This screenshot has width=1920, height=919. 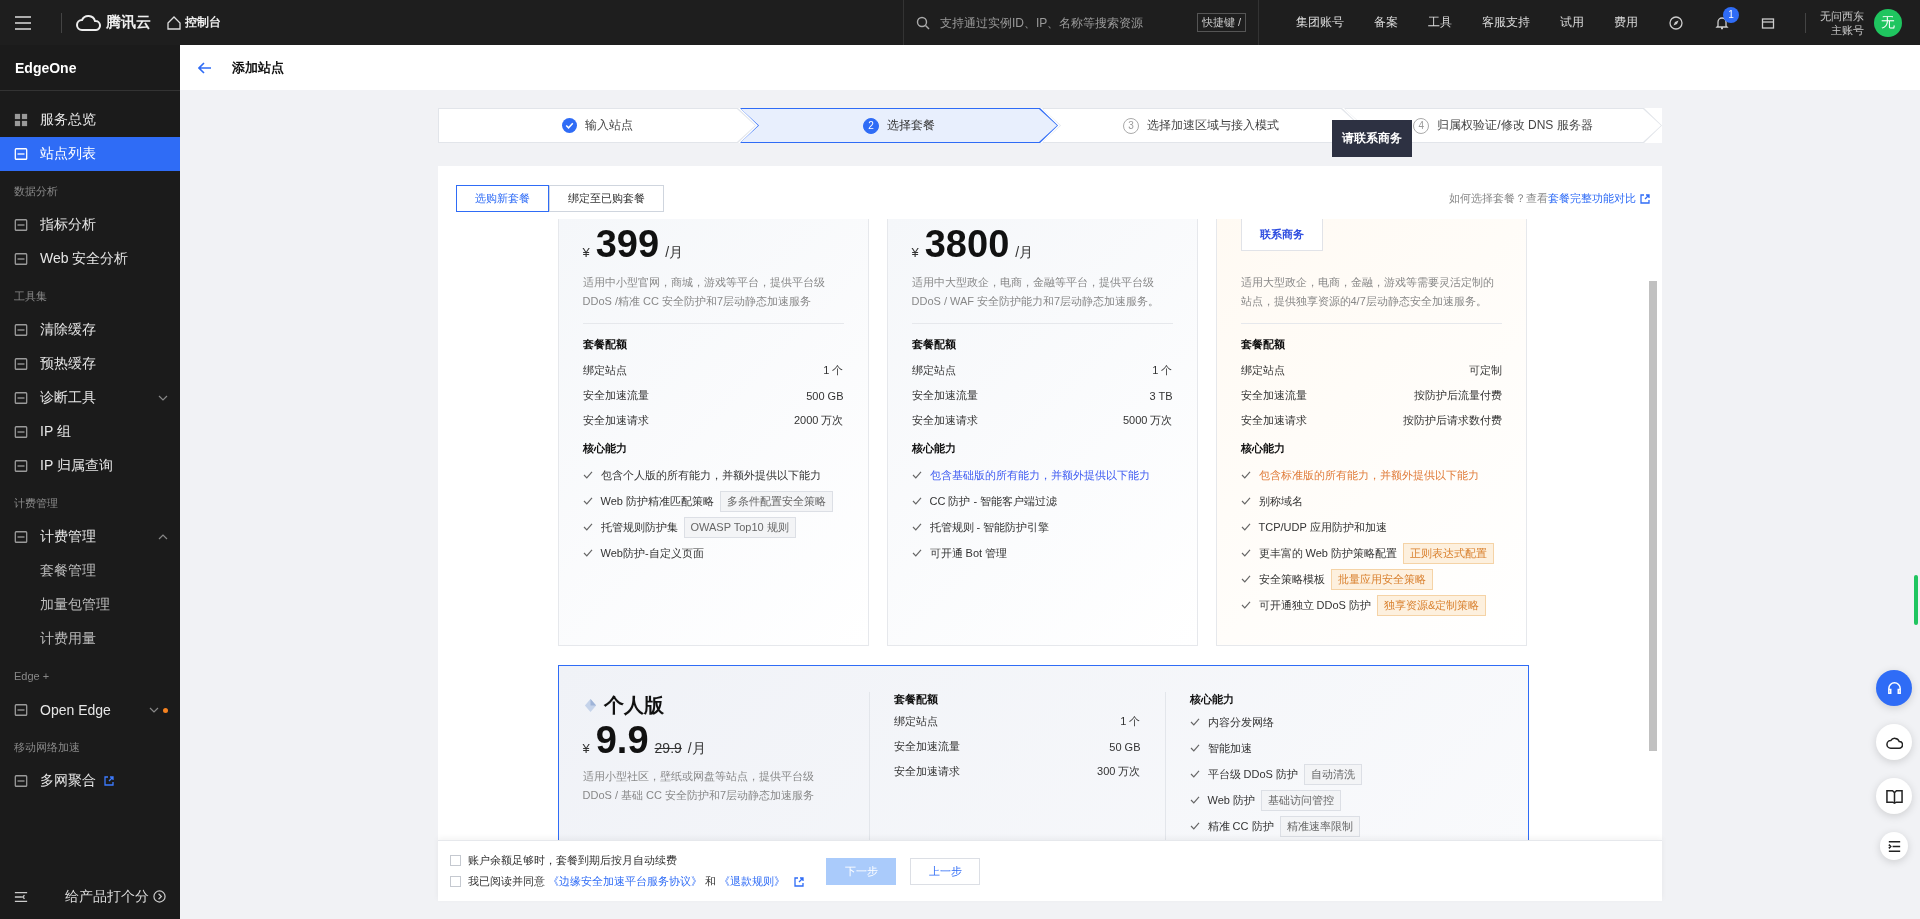 What do you see at coordinates (945, 871) in the screenshot?
I see `back-button: 上一步` at bounding box center [945, 871].